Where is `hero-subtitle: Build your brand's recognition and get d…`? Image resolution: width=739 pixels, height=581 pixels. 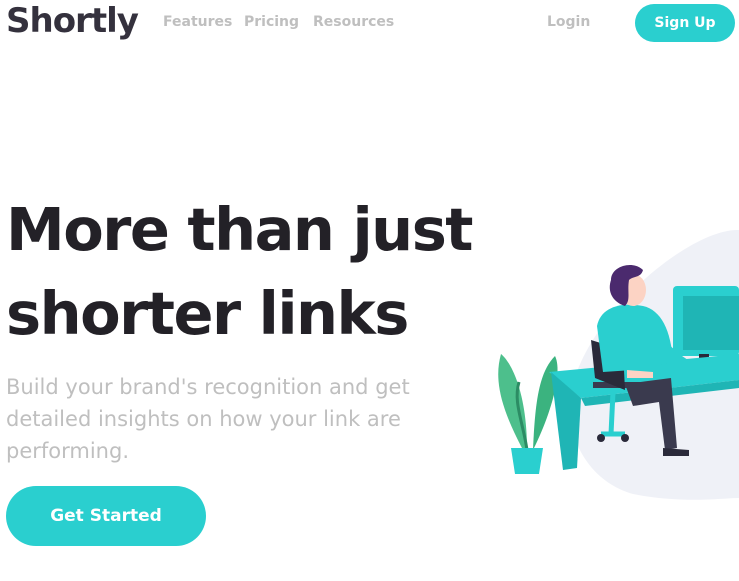 hero-subtitle: Build your brand's recognition and get d… is located at coordinates (208, 419).